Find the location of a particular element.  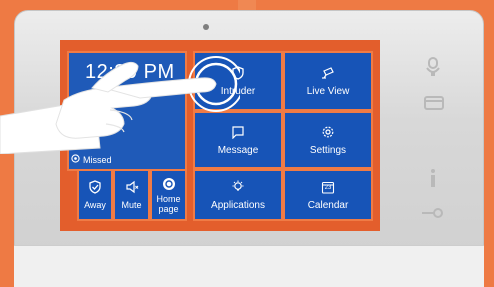

home-page-button: Home page is located at coordinates (168, 195).